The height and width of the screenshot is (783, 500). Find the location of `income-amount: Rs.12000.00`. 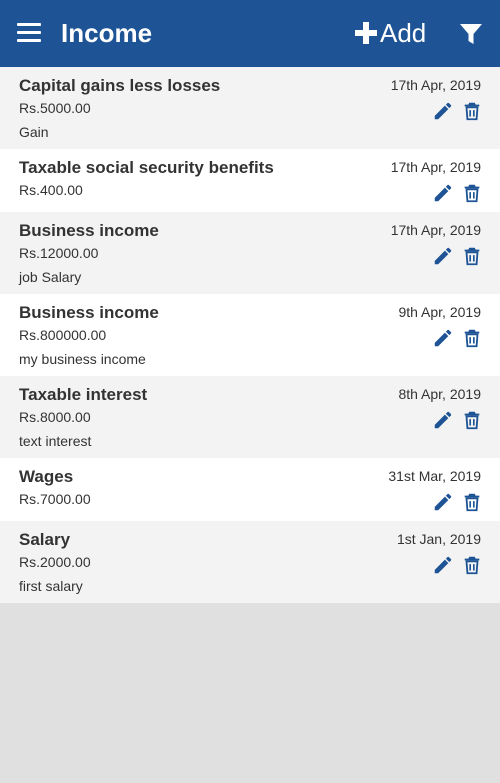

income-amount: Rs.12000.00 is located at coordinates (59, 253).